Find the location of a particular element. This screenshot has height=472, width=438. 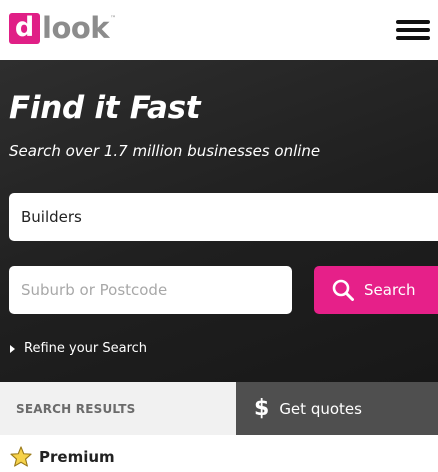

location-input: Suburb or Postcode is located at coordinates (150, 290).